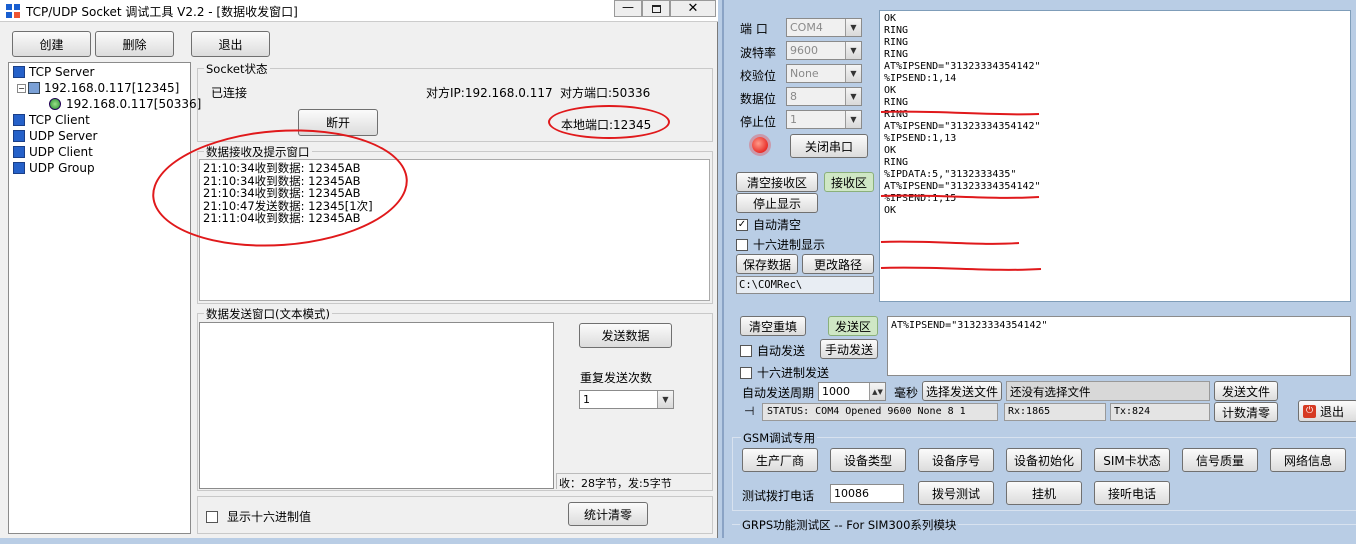 The image size is (1356, 544). What do you see at coordinates (605, 93) in the screenshot?
I see `peer-port: 对方端口:50336` at bounding box center [605, 93].